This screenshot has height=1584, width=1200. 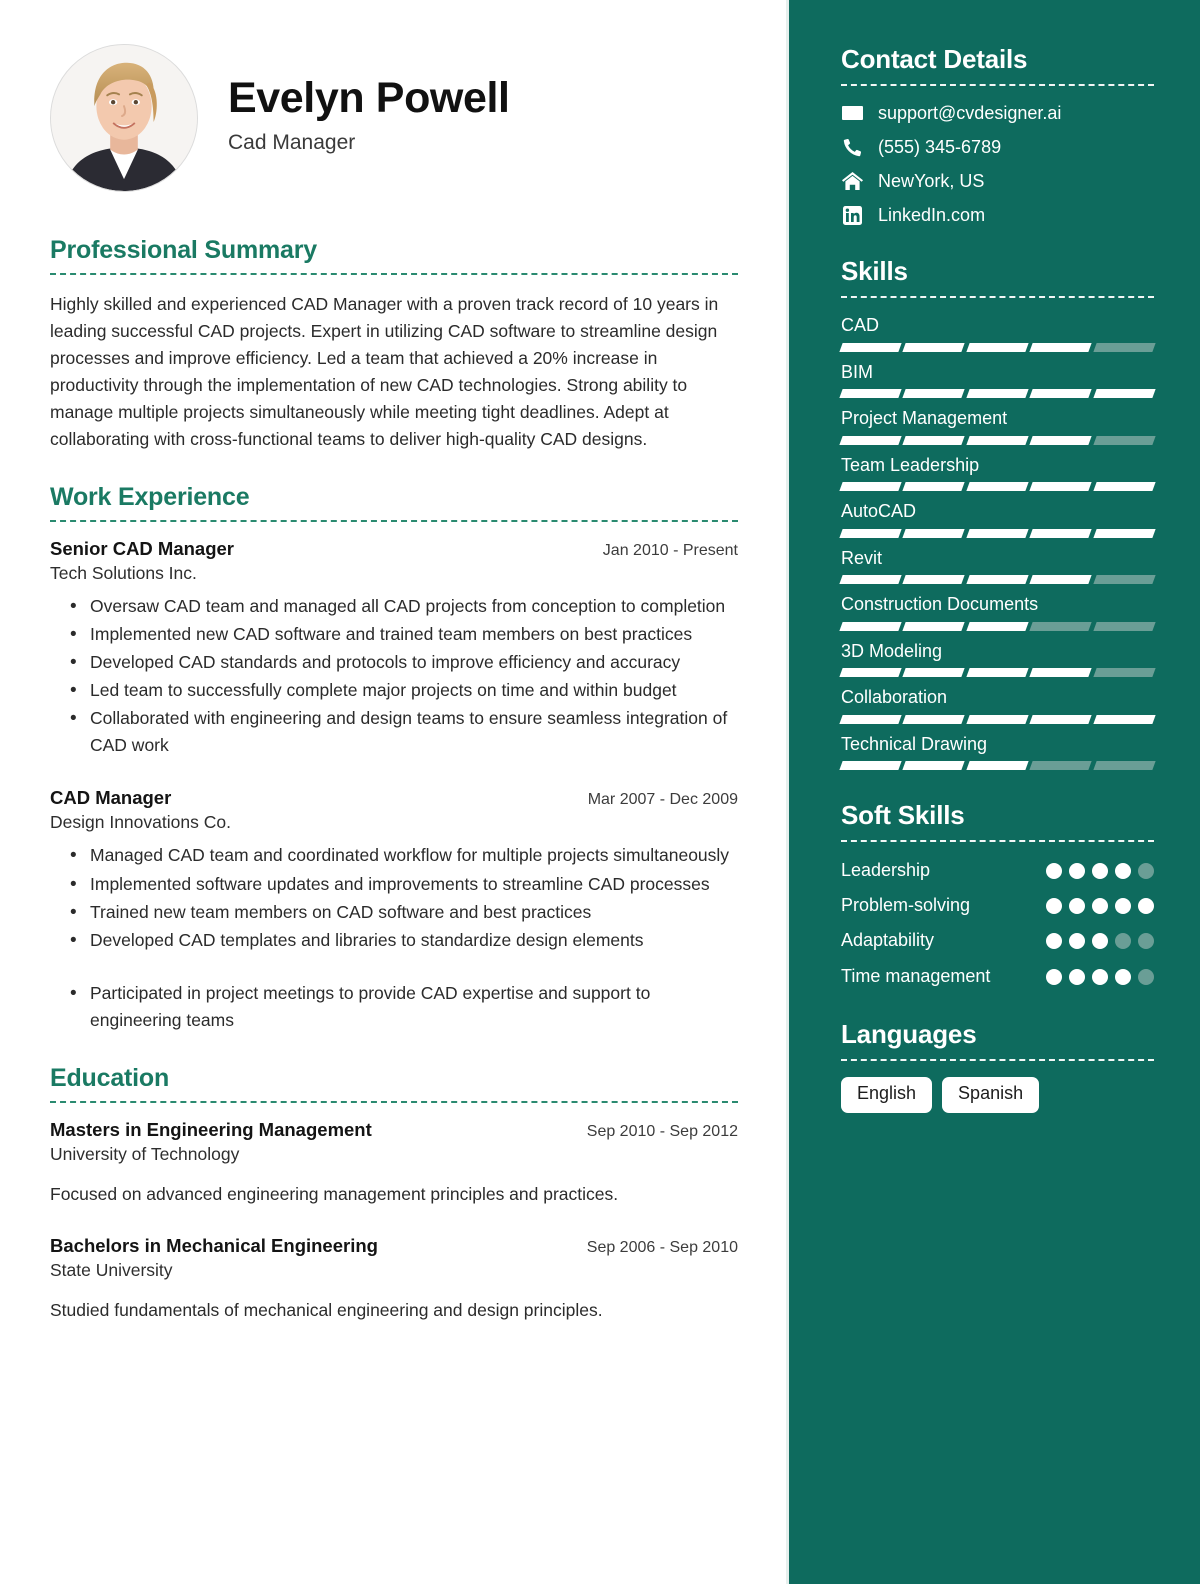 What do you see at coordinates (997, 905) in the screenshot?
I see `soft-skill-row: Problem-solving` at bounding box center [997, 905].